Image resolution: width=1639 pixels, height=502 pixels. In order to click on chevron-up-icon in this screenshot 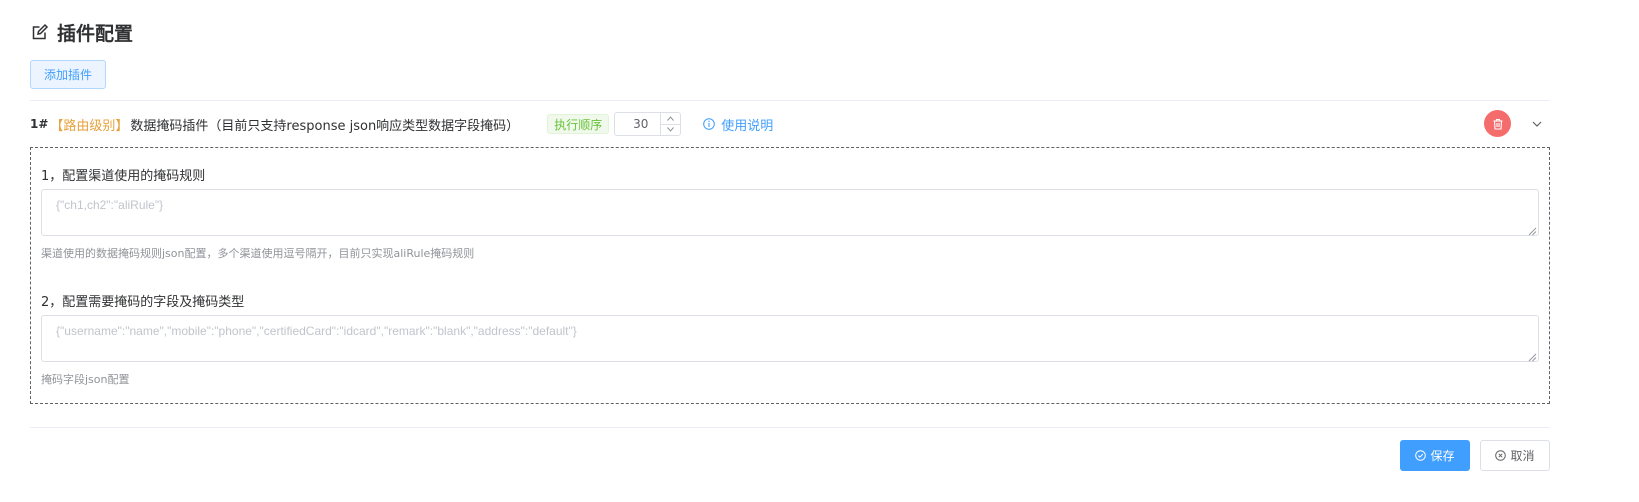, I will do `click(671, 118)`.